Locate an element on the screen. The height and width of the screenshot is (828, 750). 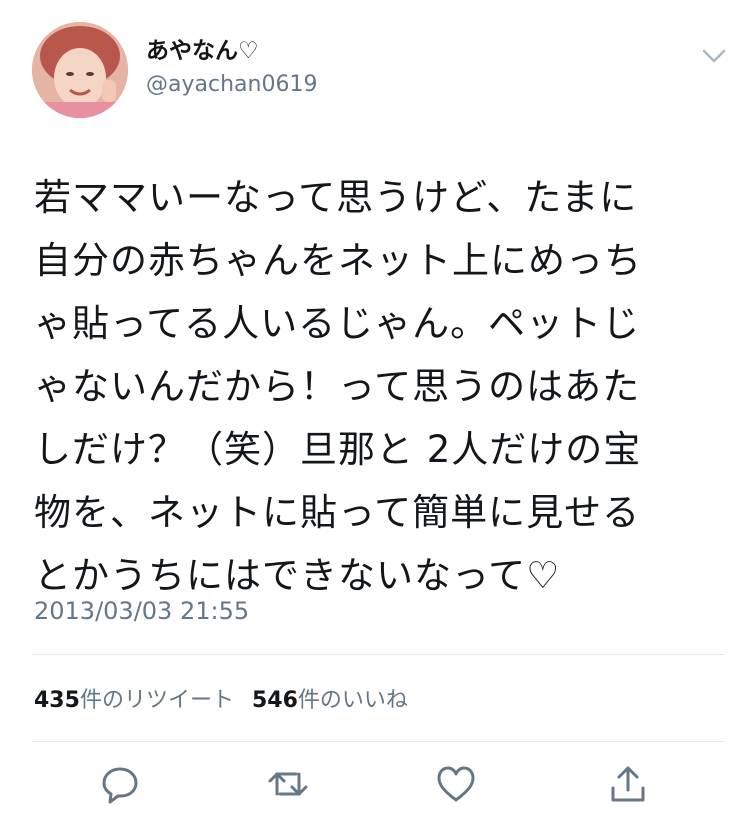
avatar is located at coordinates (80, 70).